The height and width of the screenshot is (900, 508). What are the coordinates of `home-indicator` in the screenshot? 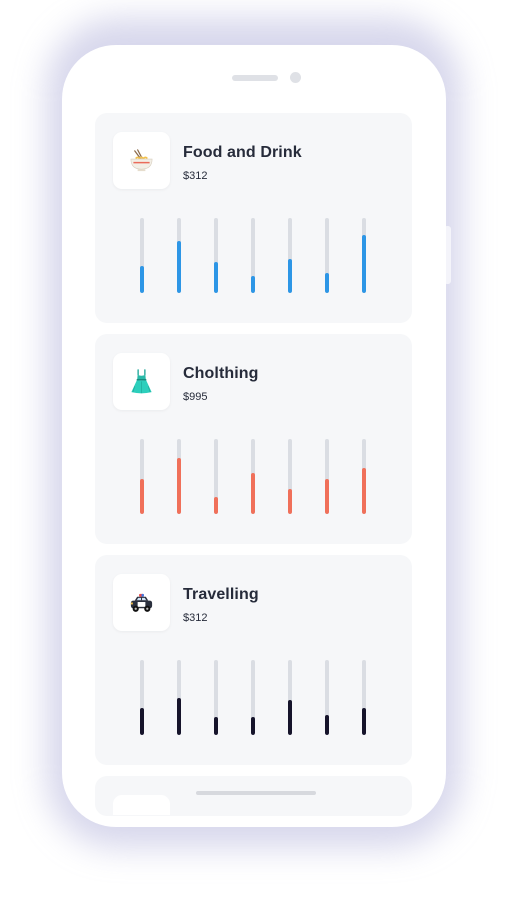 It's located at (256, 793).